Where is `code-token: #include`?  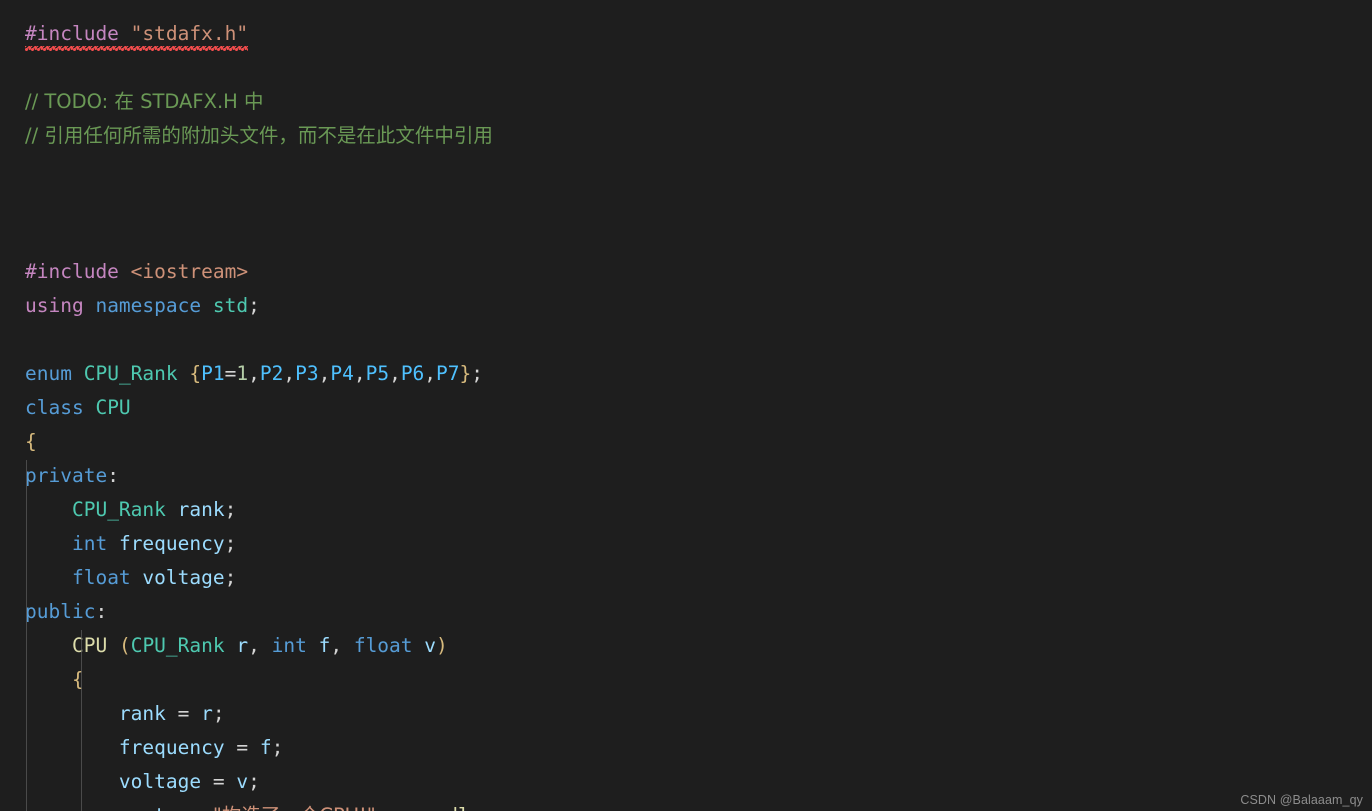 code-token: #include is located at coordinates (72, 271).